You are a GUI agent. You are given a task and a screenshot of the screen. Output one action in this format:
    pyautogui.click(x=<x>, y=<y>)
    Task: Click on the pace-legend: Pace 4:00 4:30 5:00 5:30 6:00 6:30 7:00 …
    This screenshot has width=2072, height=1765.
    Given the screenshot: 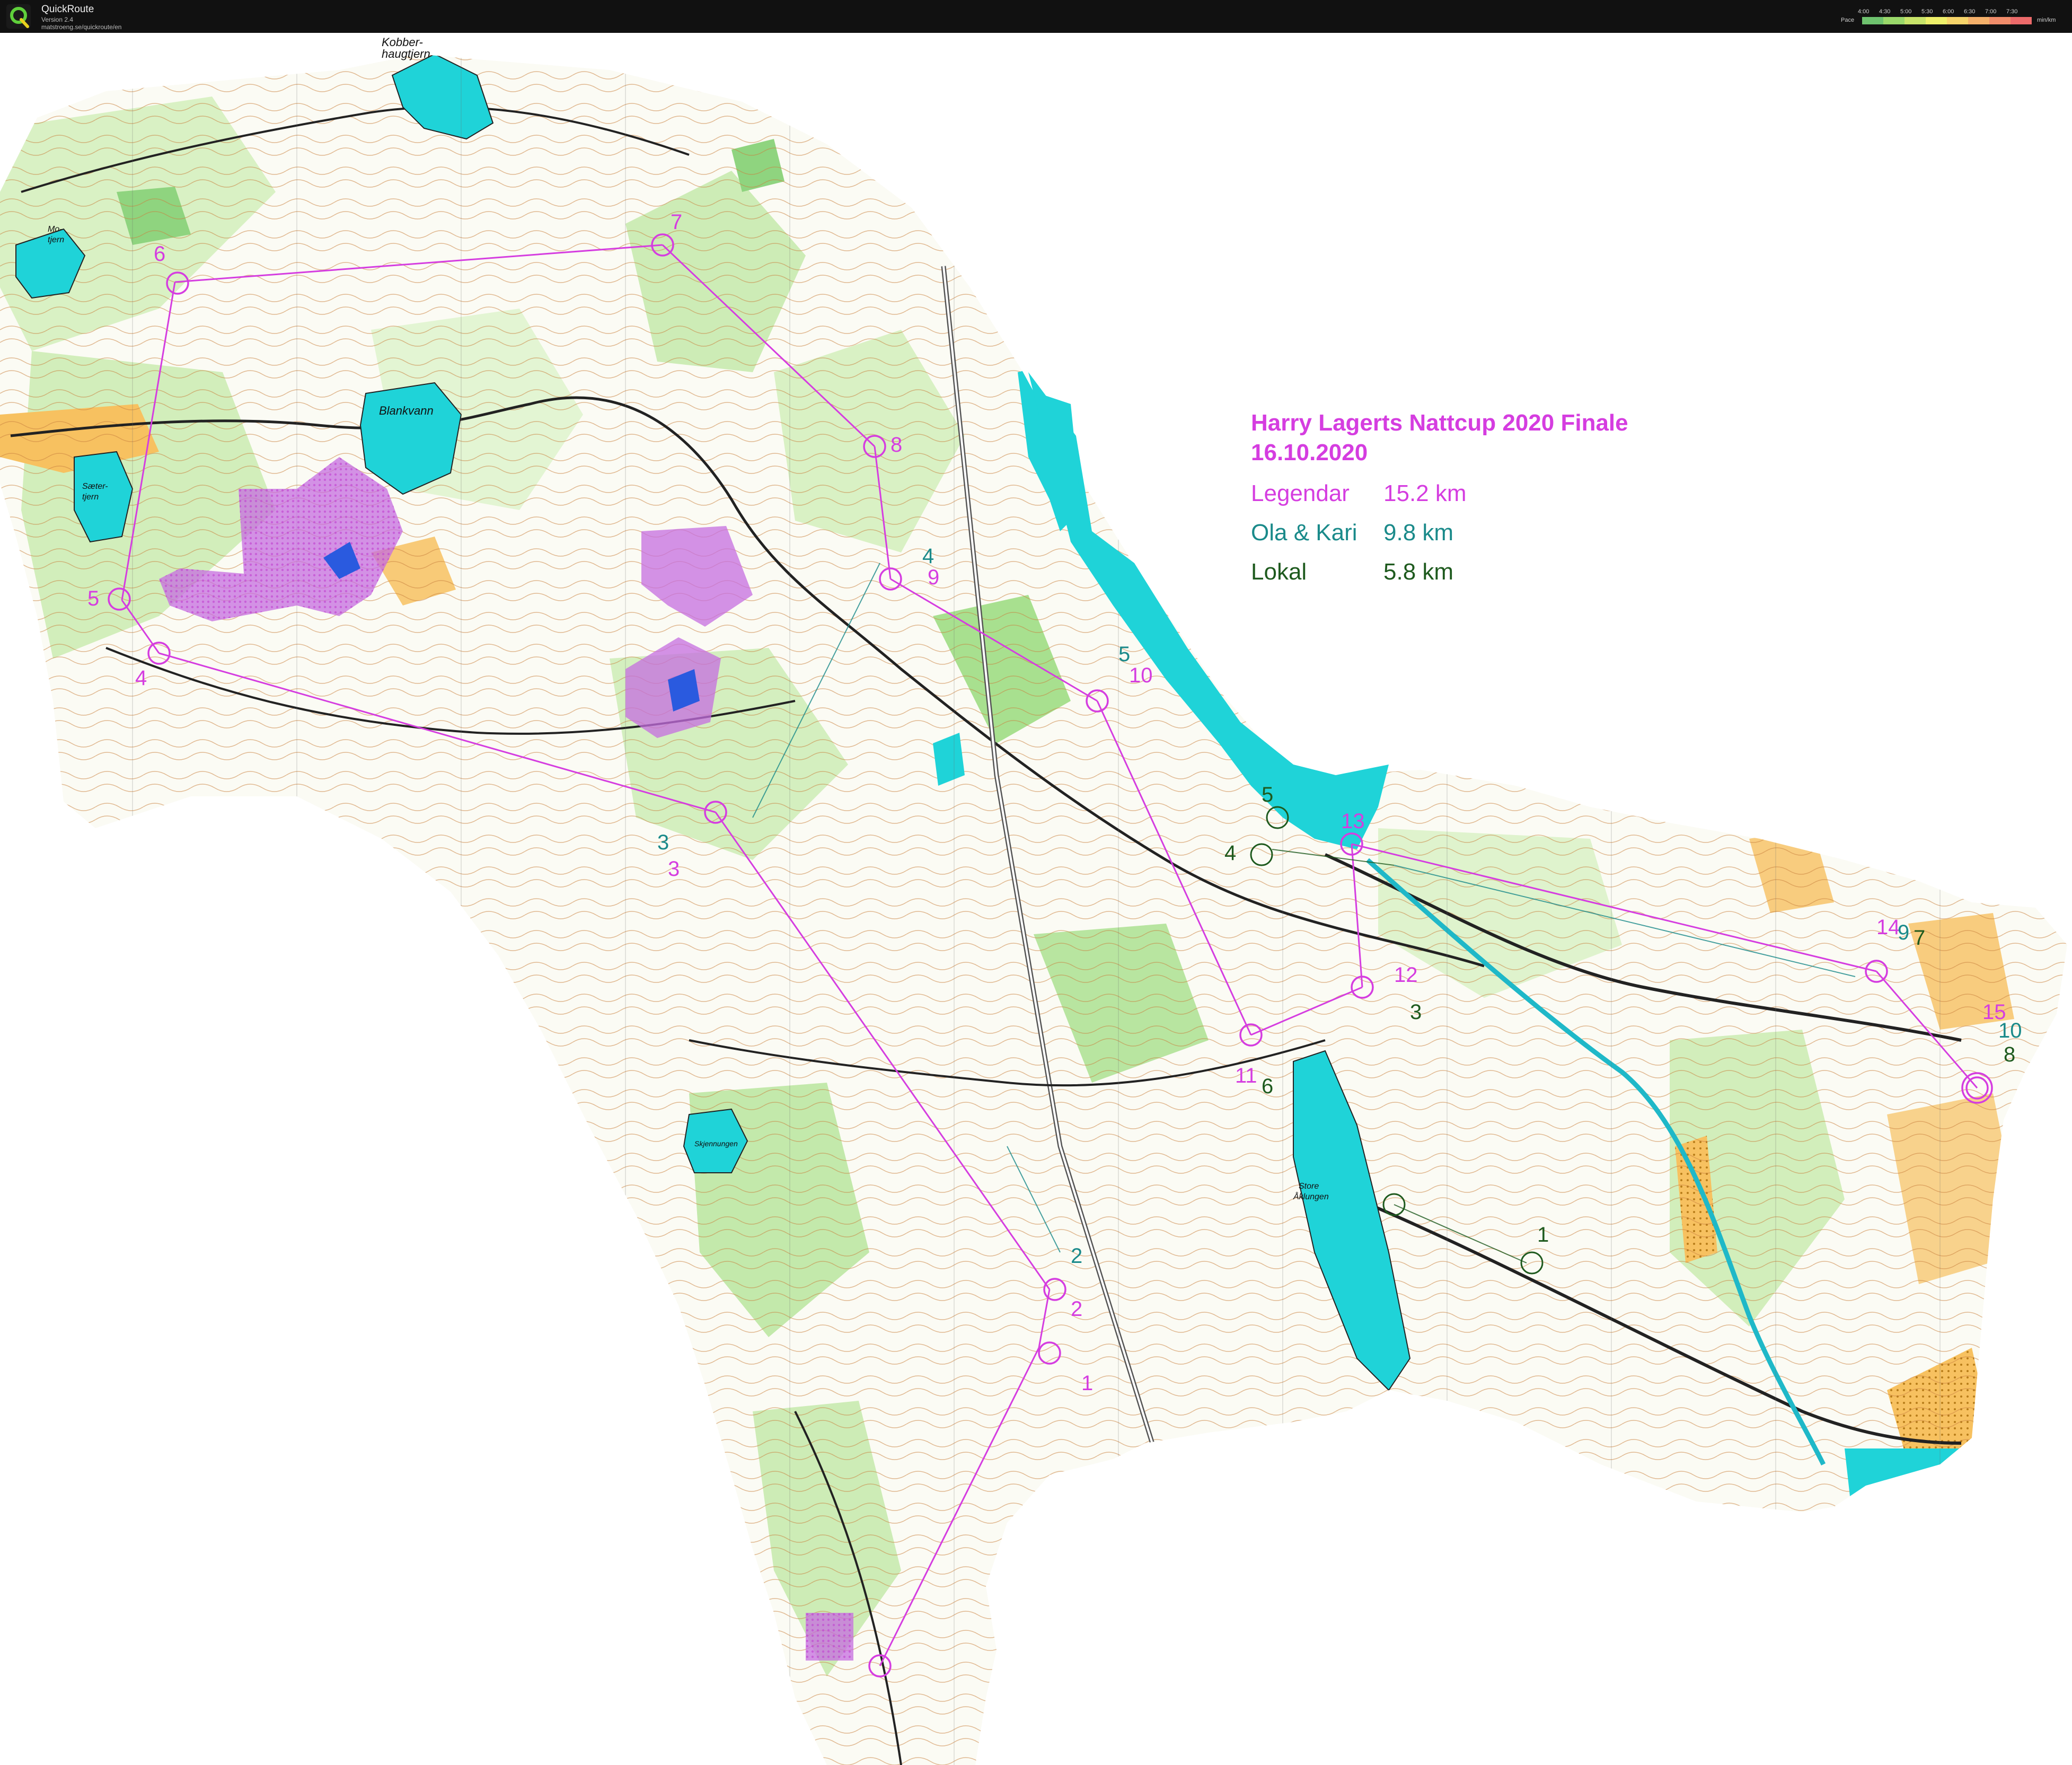 What is the action you would take?
    pyautogui.click(x=1953, y=16)
    